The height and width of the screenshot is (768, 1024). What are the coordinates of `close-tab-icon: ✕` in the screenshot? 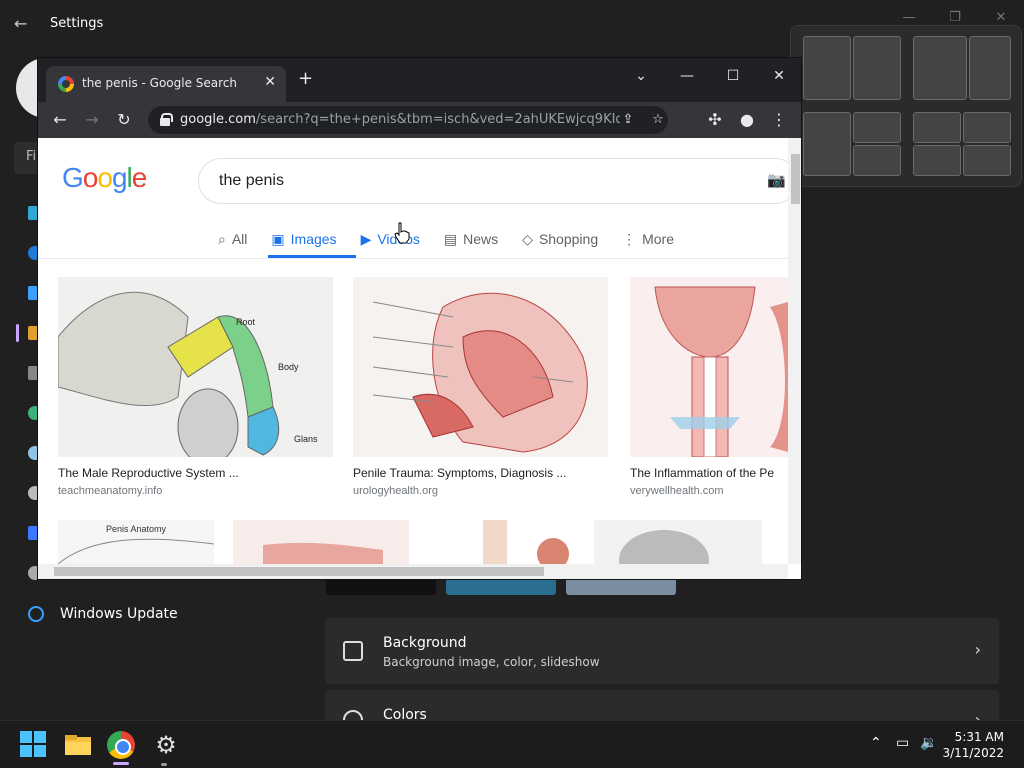 It's located at (270, 82).